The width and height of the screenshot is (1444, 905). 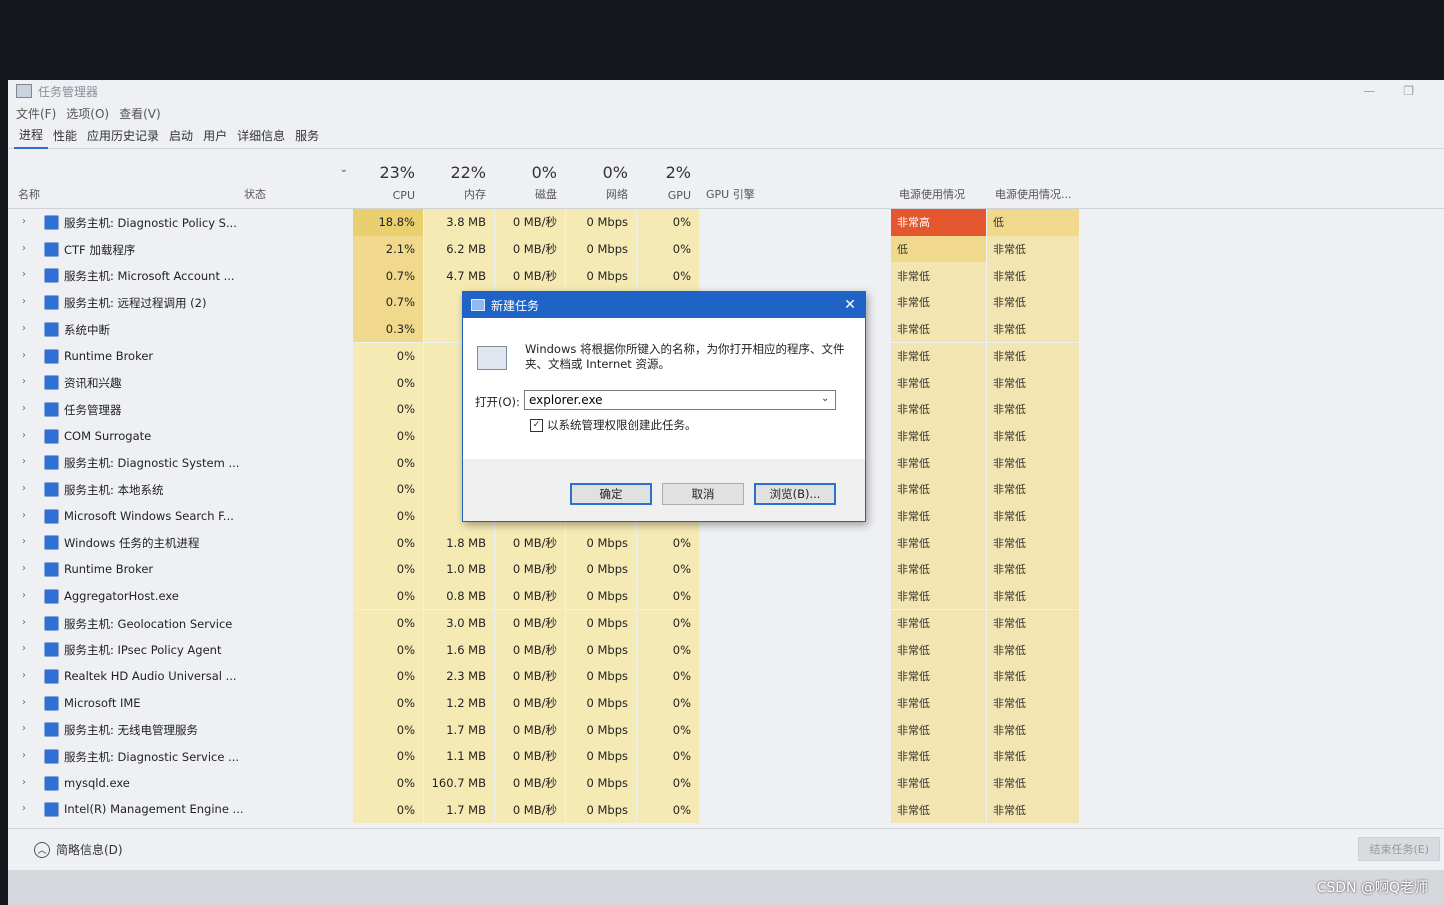 What do you see at coordinates (536, 425) in the screenshot?
I see `checkbox-checked-icon: ✓` at bounding box center [536, 425].